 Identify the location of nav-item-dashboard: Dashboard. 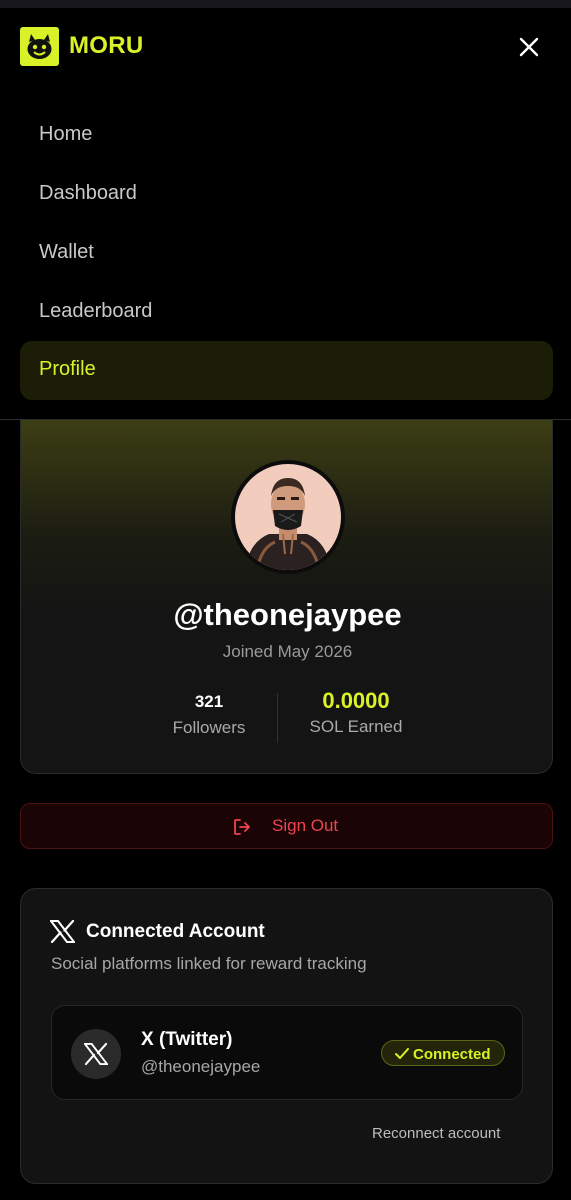
(286, 194).